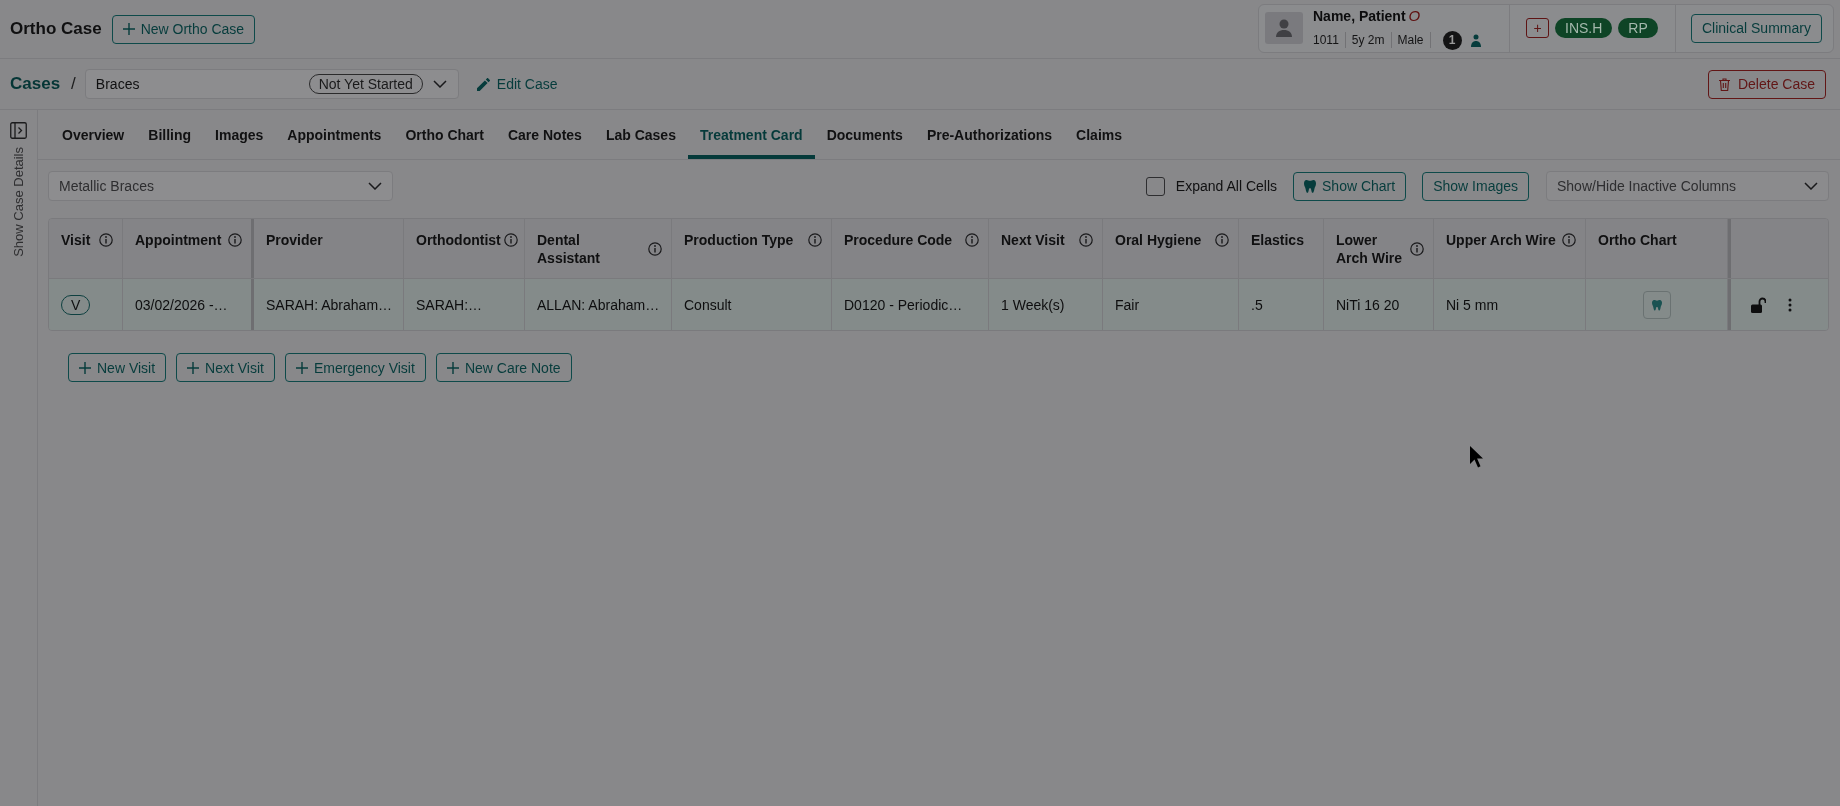  I want to click on tab: Ortho Chart, so click(444, 134).